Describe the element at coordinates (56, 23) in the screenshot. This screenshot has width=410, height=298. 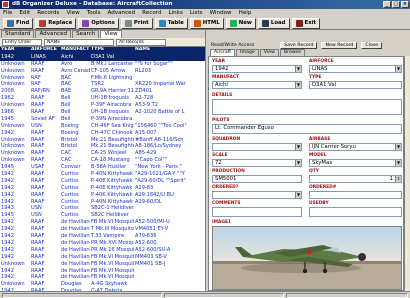
I see `replace-button: Replace` at that location.